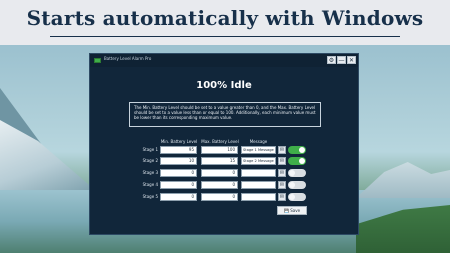  I want to click on window-title: Battery Level Alarm Pro, so click(128, 58).